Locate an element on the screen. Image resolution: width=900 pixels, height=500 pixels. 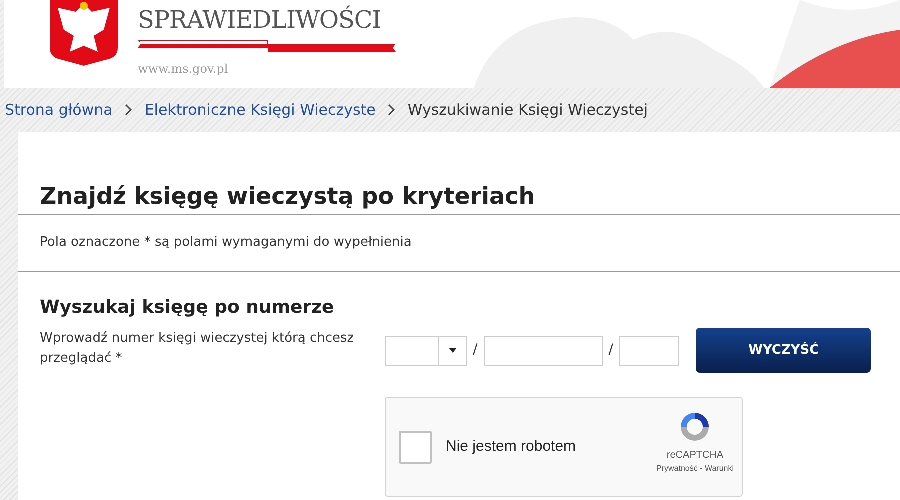
field-label: Wprowadź numer księgi wieczystej którą chcesz przeglądać * is located at coordinates (198, 349).